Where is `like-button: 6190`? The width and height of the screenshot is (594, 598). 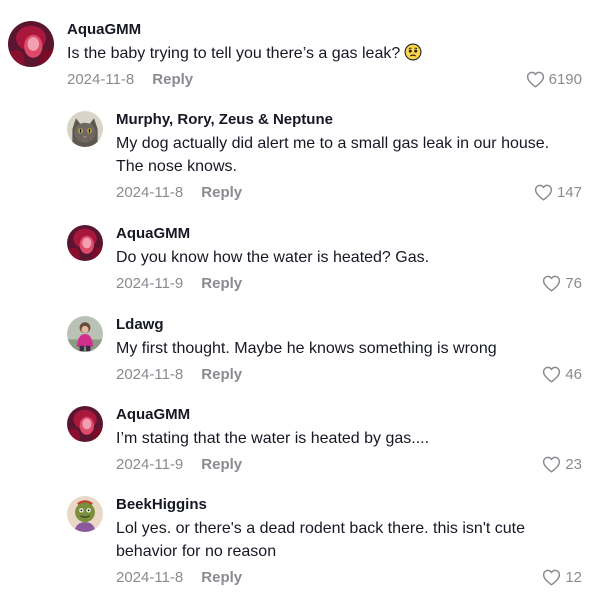
like-button: 6190 is located at coordinates (554, 79).